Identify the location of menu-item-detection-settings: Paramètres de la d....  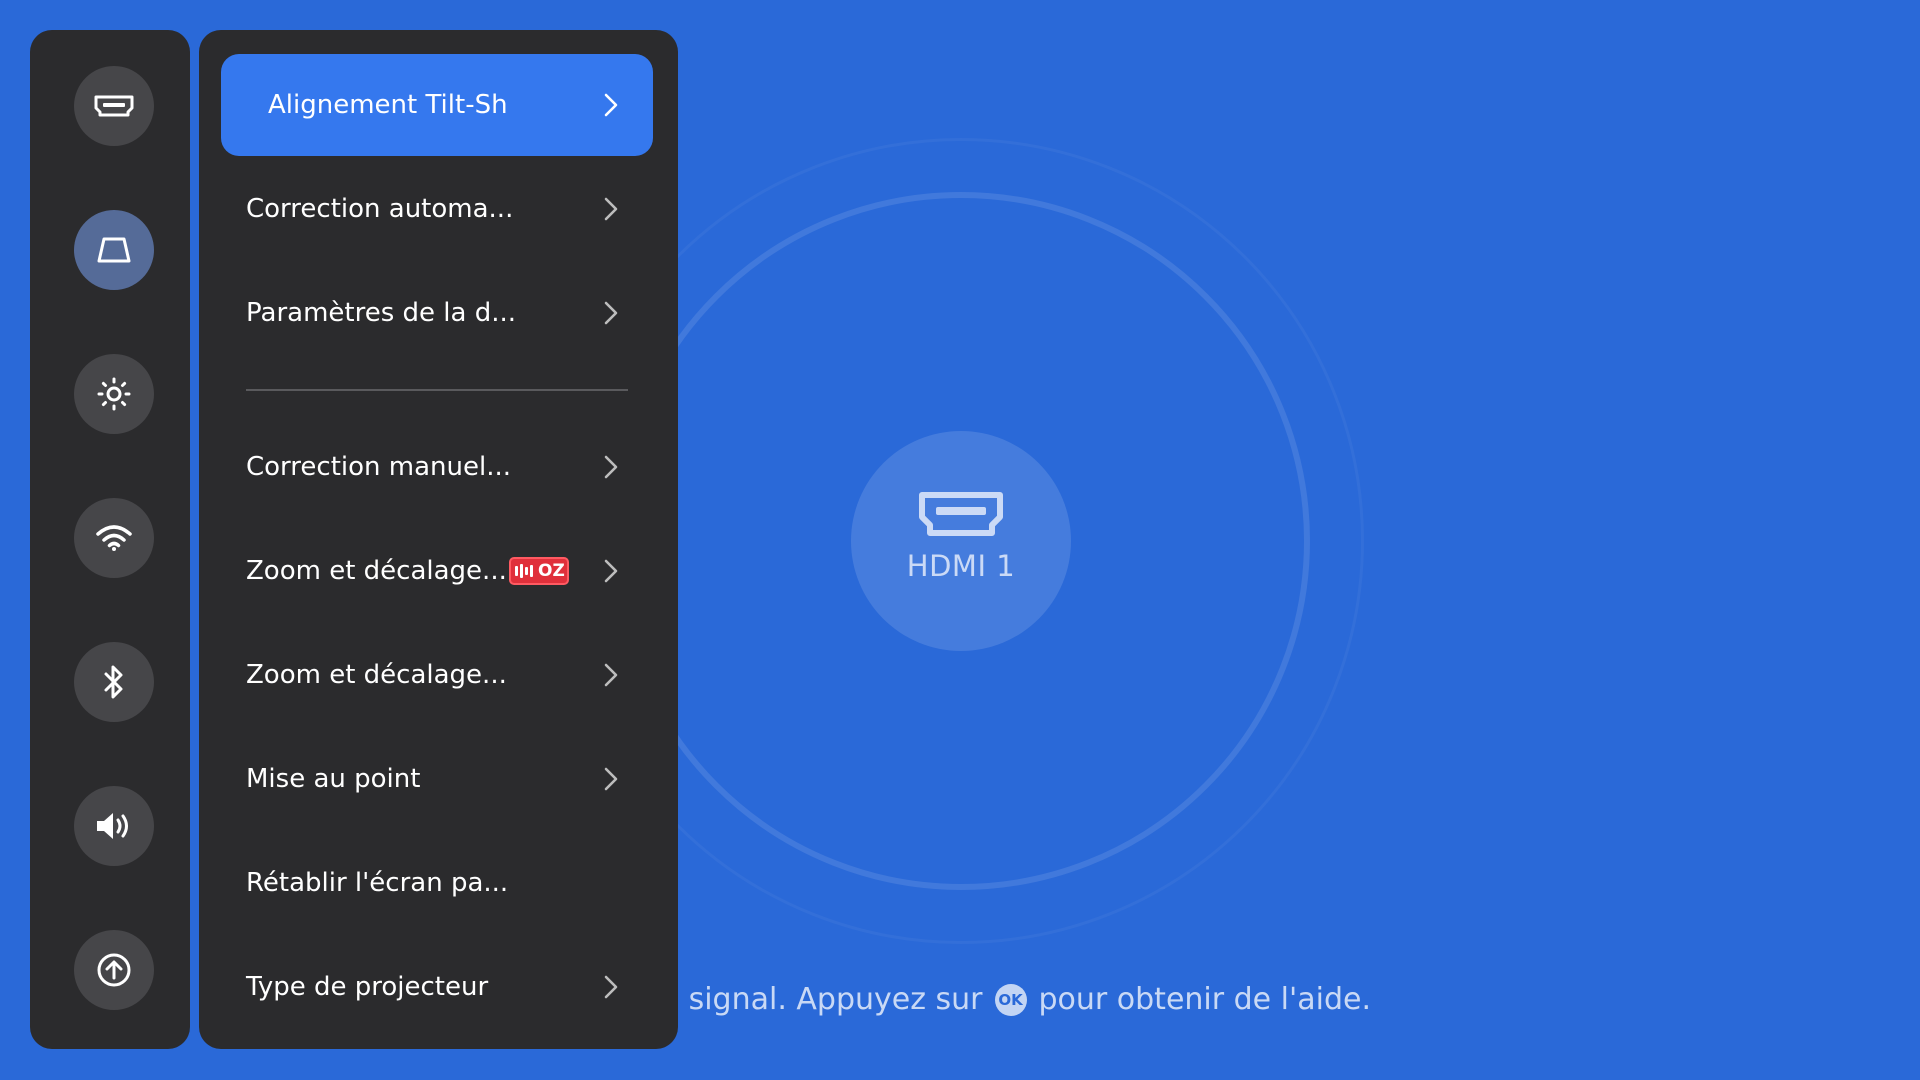
(437, 313).